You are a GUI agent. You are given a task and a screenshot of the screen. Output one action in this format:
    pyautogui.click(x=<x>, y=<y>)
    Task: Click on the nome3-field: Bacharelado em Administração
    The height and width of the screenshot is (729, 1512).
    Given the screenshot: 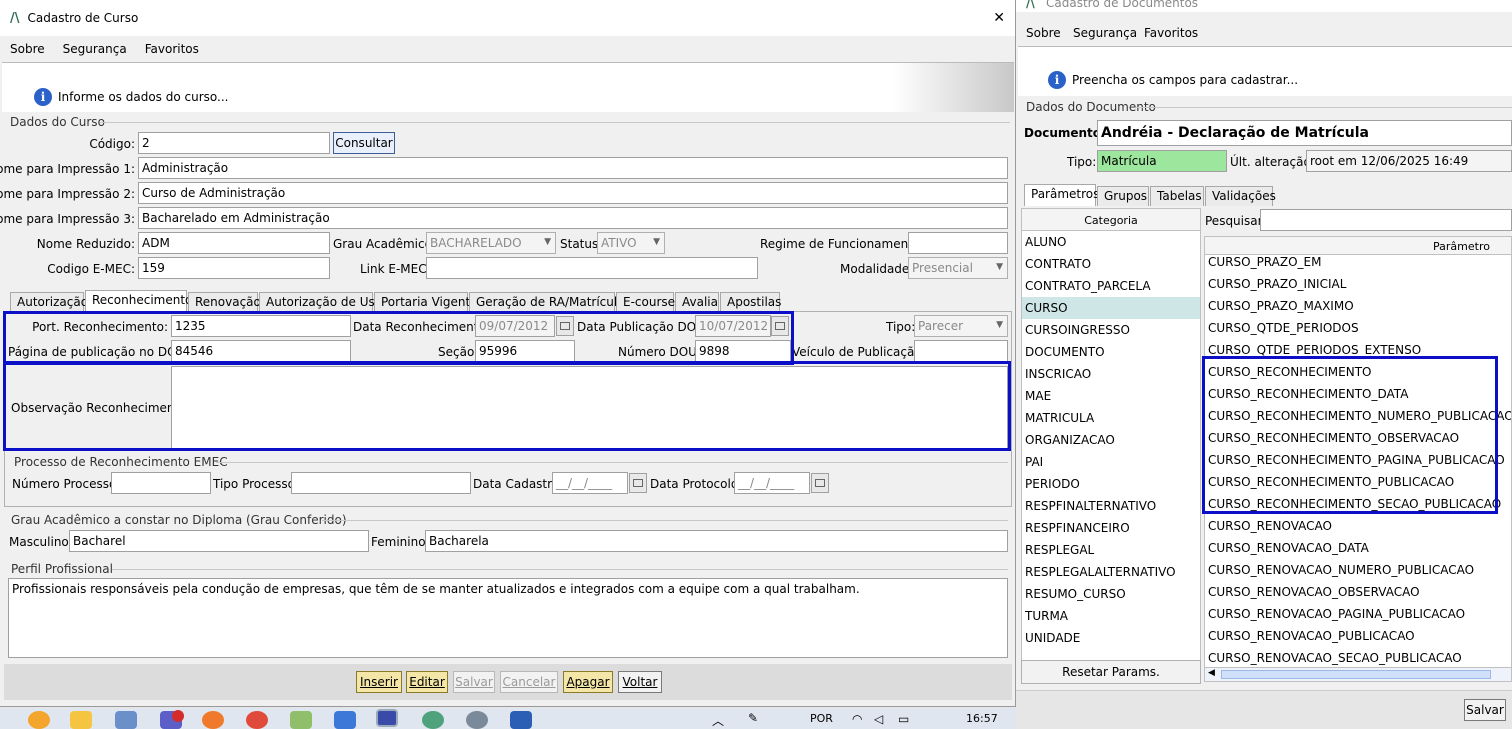 What is the action you would take?
    pyautogui.click(x=573, y=218)
    